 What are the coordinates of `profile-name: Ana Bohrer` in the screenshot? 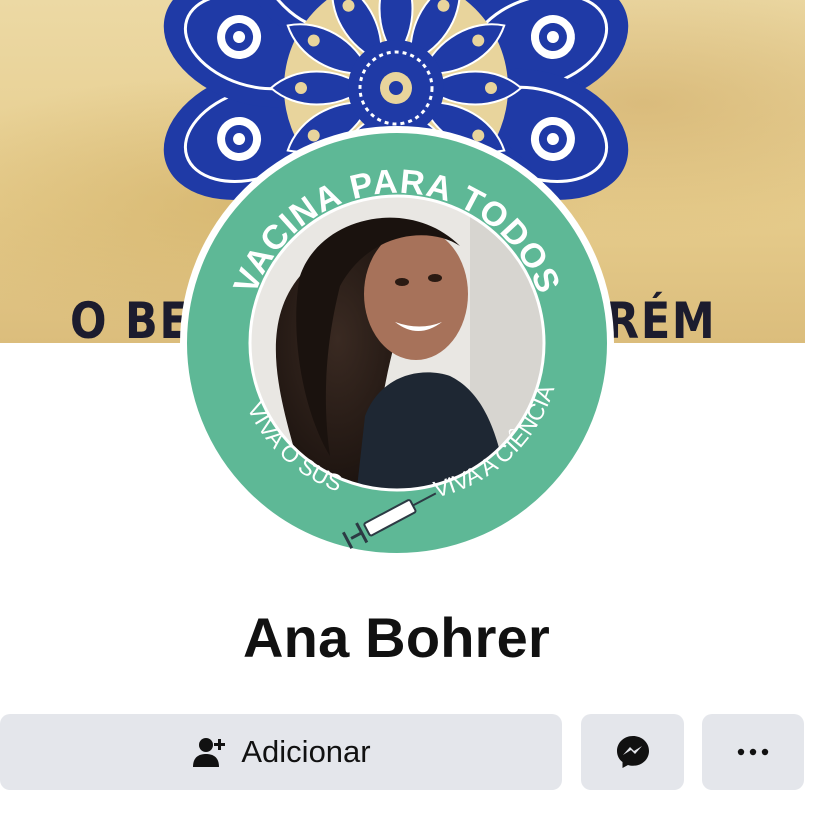 It's located at (396, 637).